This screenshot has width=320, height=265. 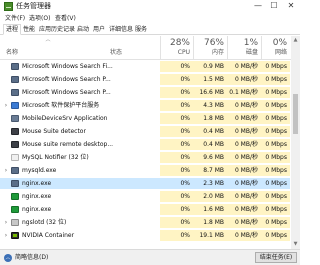 What do you see at coordinates (291, 6) in the screenshot?
I see `close-button: ✕` at bounding box center [291, 6].